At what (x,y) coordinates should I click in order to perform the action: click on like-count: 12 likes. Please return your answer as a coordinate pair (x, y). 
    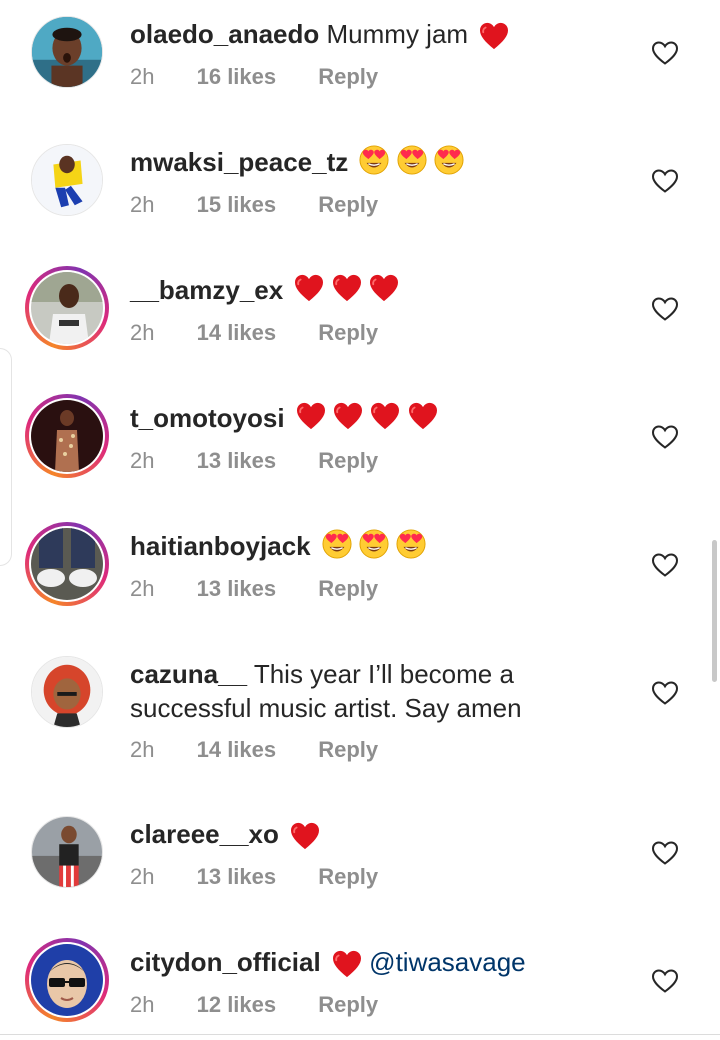
    Looking at the image, I should click on (237, 1004).